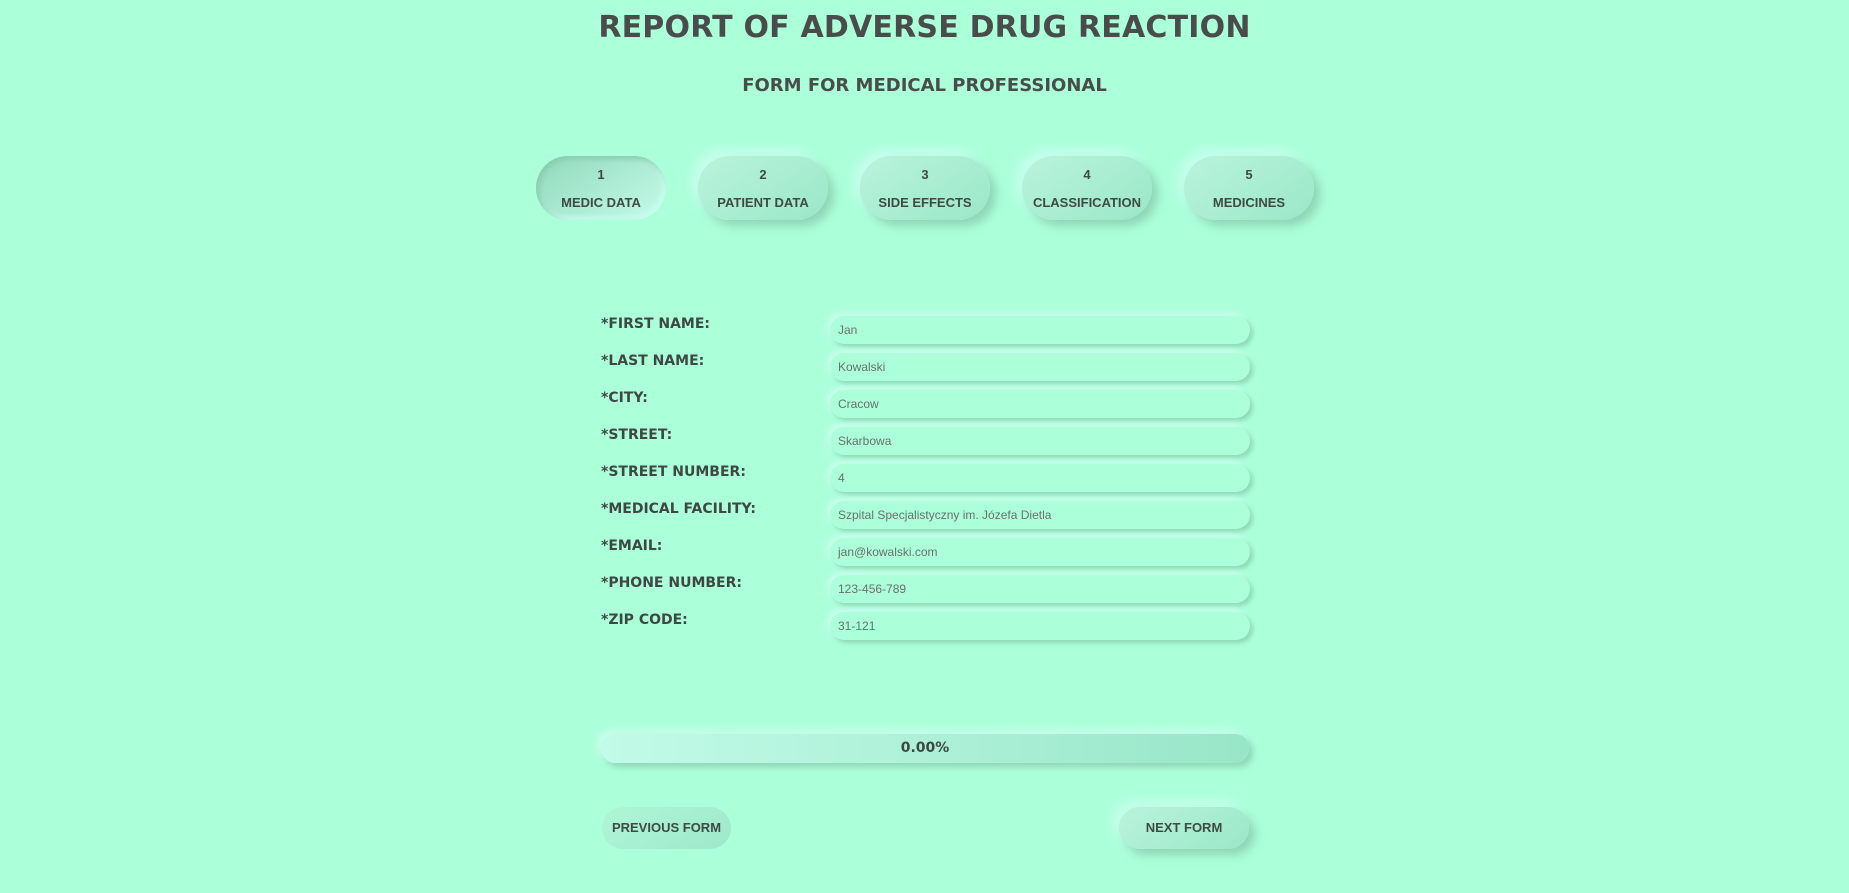 Image resolution: width=1849 pixels, height=893 pixels. Describe the element at coordinates (624, 398) in the screenshot. I see `city-label: *CITY:` at that location.